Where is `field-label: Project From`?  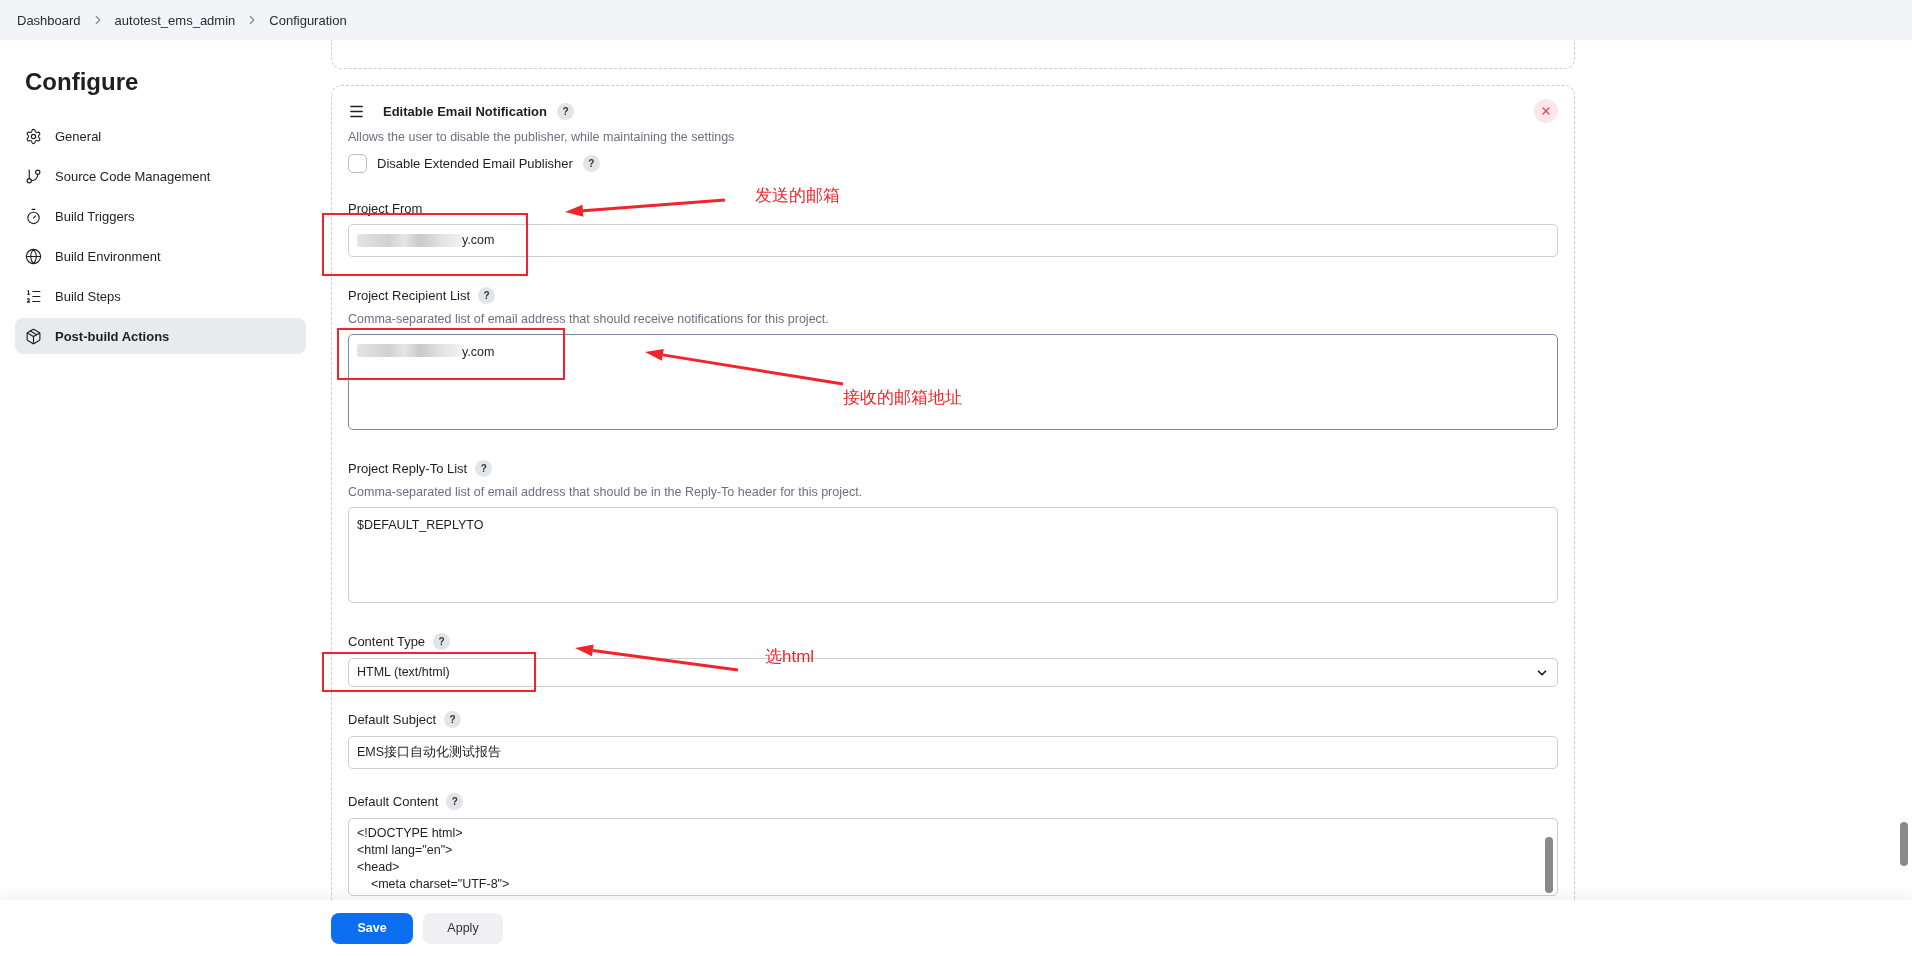 field-label: Project From is located at coordinates (385, 208).